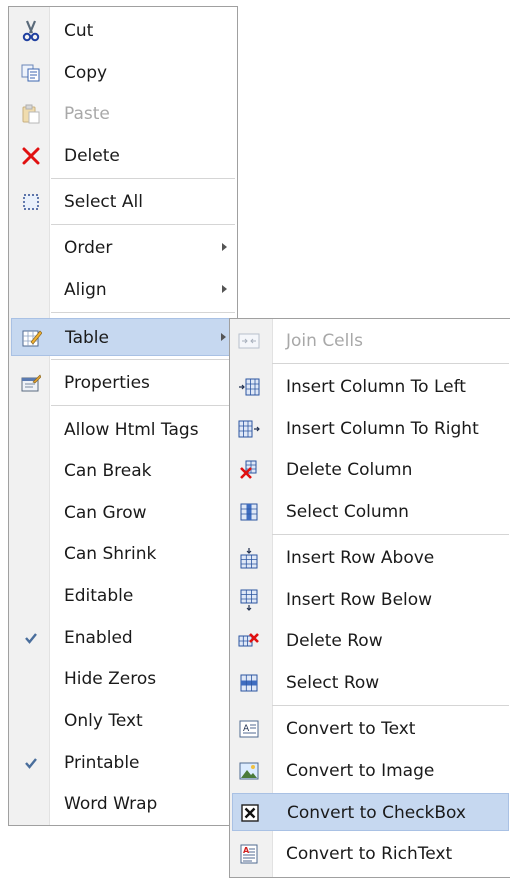 The image size is (510, 878). I want to click on menu-item-label: Properties, so click(107, 383).